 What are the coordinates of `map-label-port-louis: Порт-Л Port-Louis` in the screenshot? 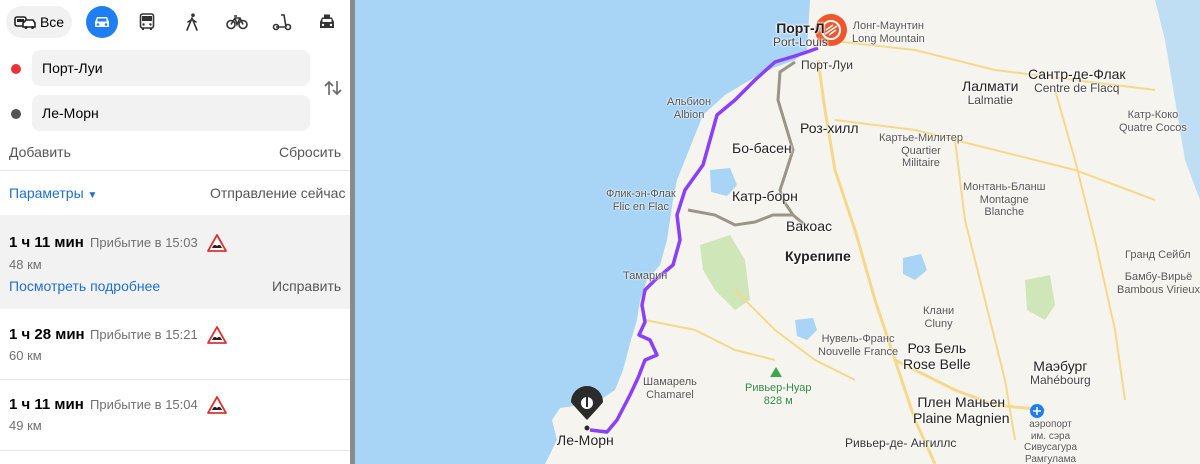 It's located at (800, 35).